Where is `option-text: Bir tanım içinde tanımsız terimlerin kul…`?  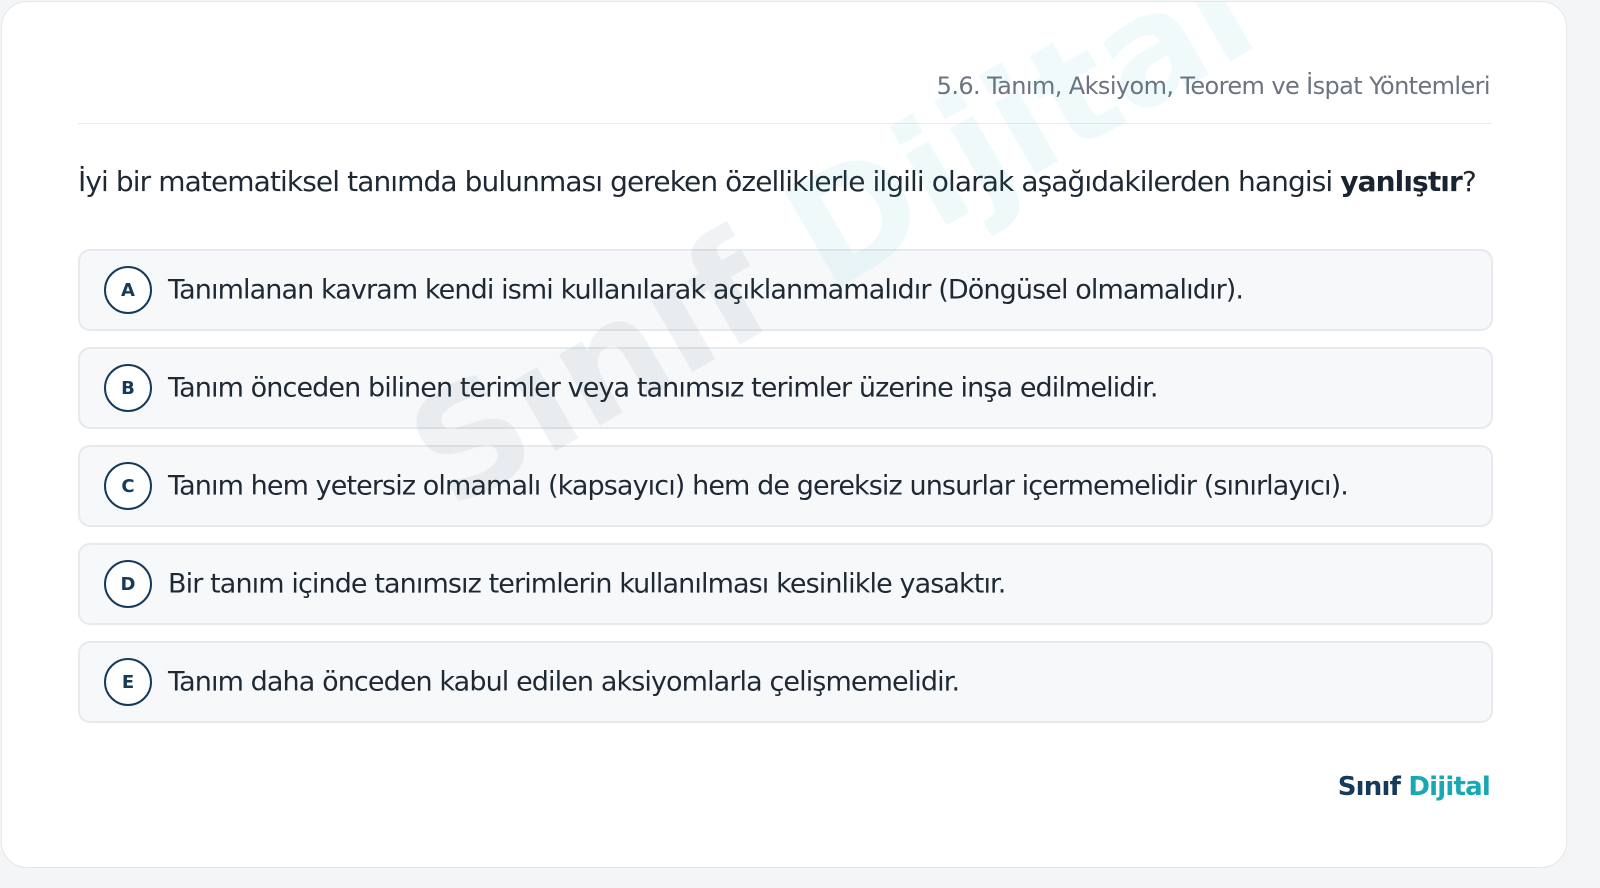 option-text: Bir tanım içinde tanımsız terimlerin kul… is located at coordinates (587, 584).